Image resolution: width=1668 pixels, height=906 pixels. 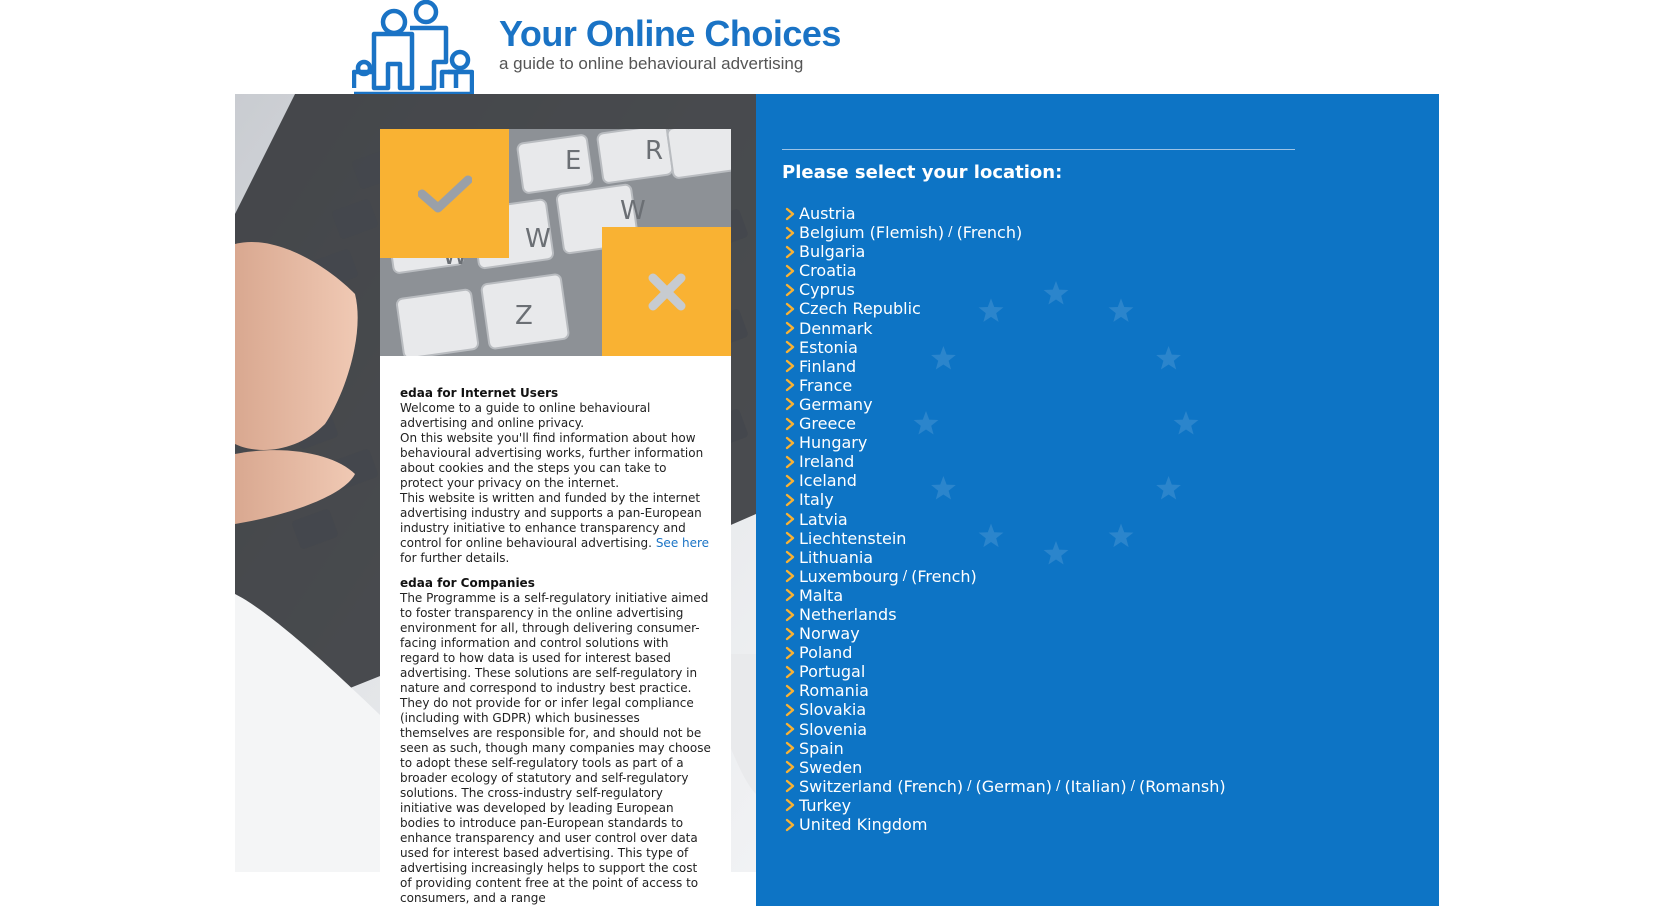 I want to click on svg-text: E, so click(x=573, y=161).